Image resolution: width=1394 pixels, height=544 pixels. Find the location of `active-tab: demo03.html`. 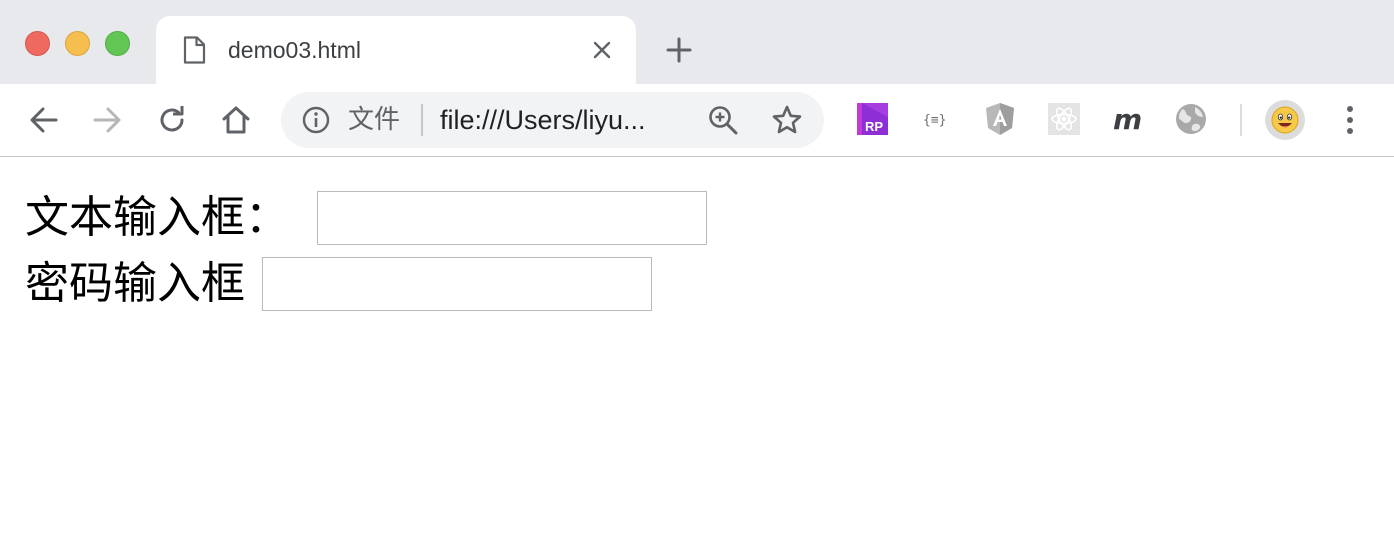

active-tab: demo03.html is located at coordinates (396, 50).